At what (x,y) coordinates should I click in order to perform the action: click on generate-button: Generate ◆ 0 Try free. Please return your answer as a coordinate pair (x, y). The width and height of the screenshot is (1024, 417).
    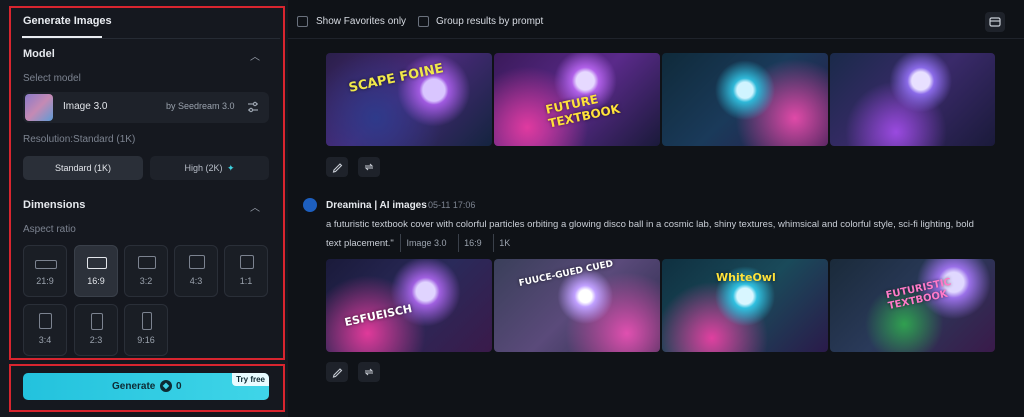
    Looking at the image, I should click on (146, 386).